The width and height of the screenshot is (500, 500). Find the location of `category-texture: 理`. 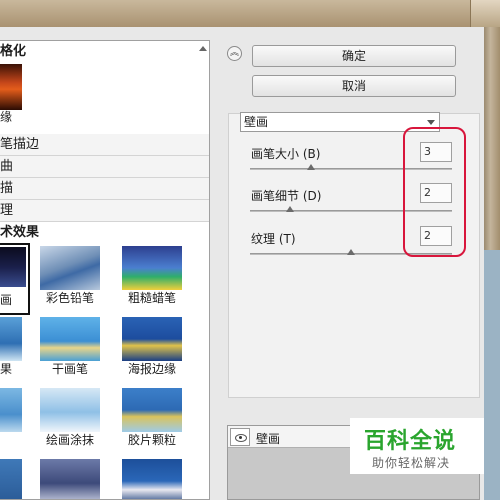

category-texture: 理 is located at coordinates (104, 211).